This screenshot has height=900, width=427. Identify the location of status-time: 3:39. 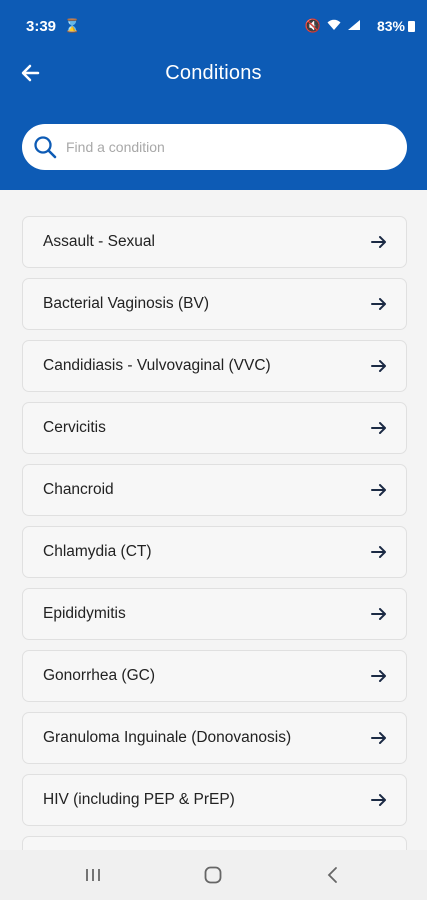
(41, 26).